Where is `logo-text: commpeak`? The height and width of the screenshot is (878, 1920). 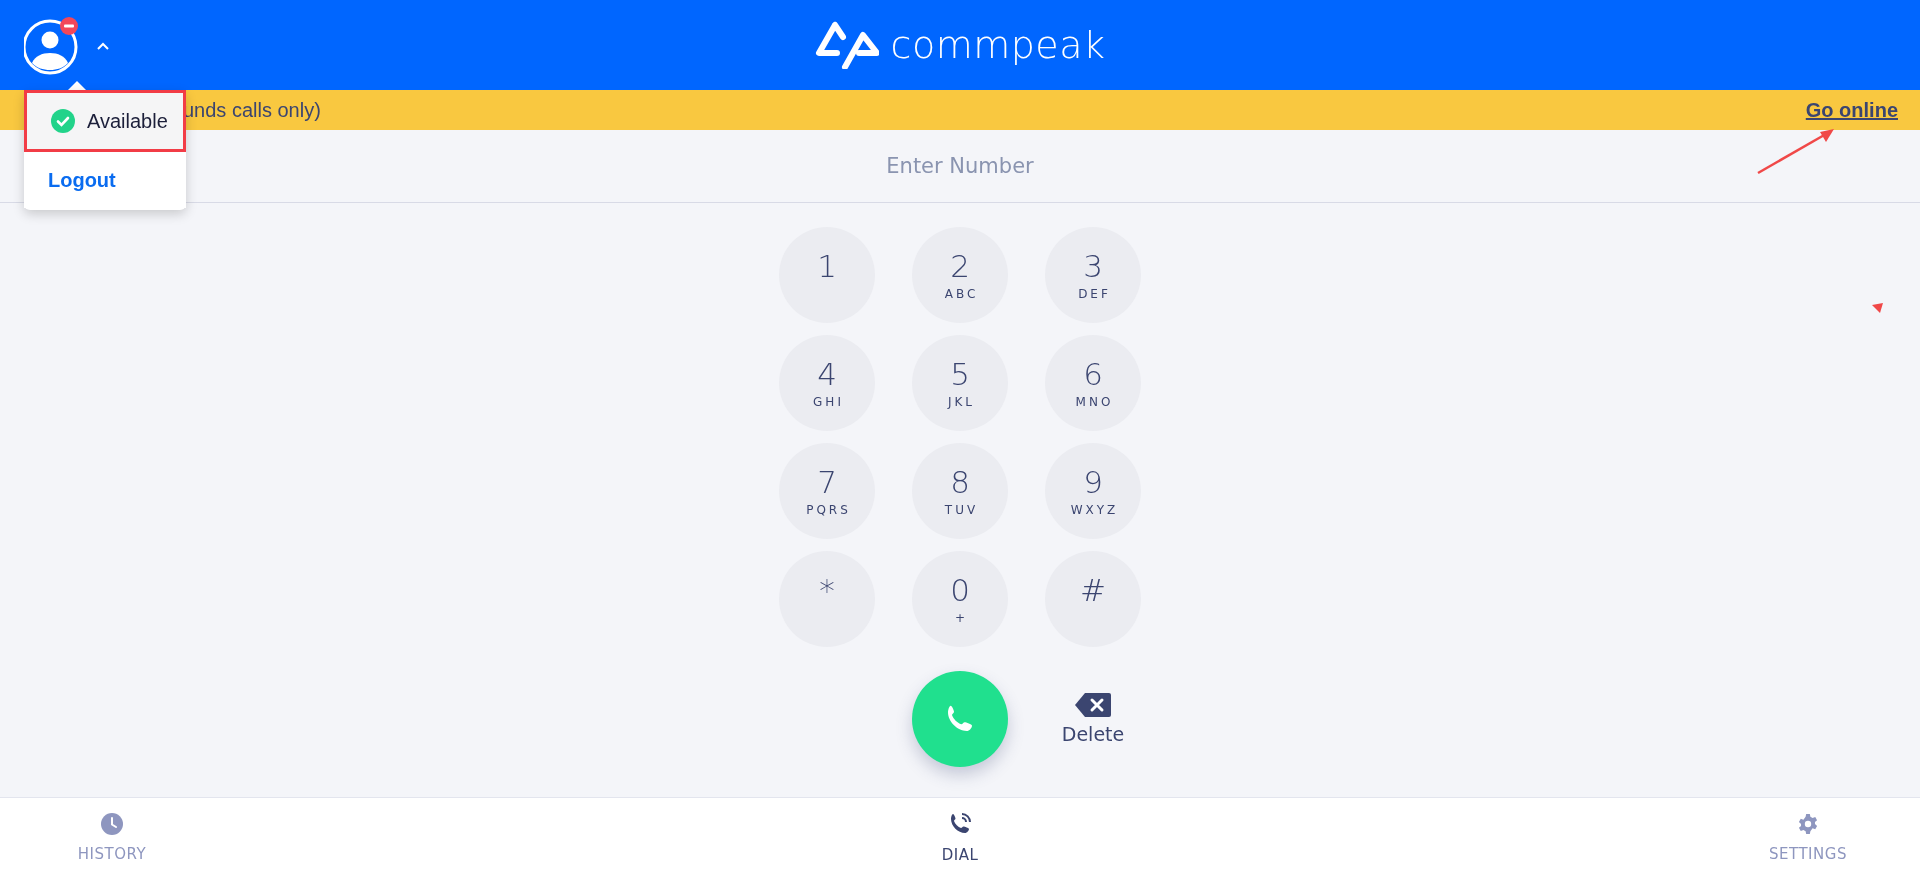 logo-text: commpeak is located at coordinates (998, 45).